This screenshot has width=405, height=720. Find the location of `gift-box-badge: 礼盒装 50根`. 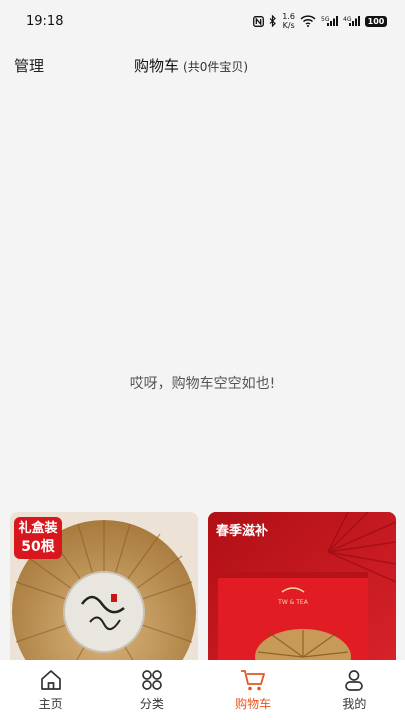

gift-box-badge: 礼盒装 50根 is located at coordinates (38, 538).